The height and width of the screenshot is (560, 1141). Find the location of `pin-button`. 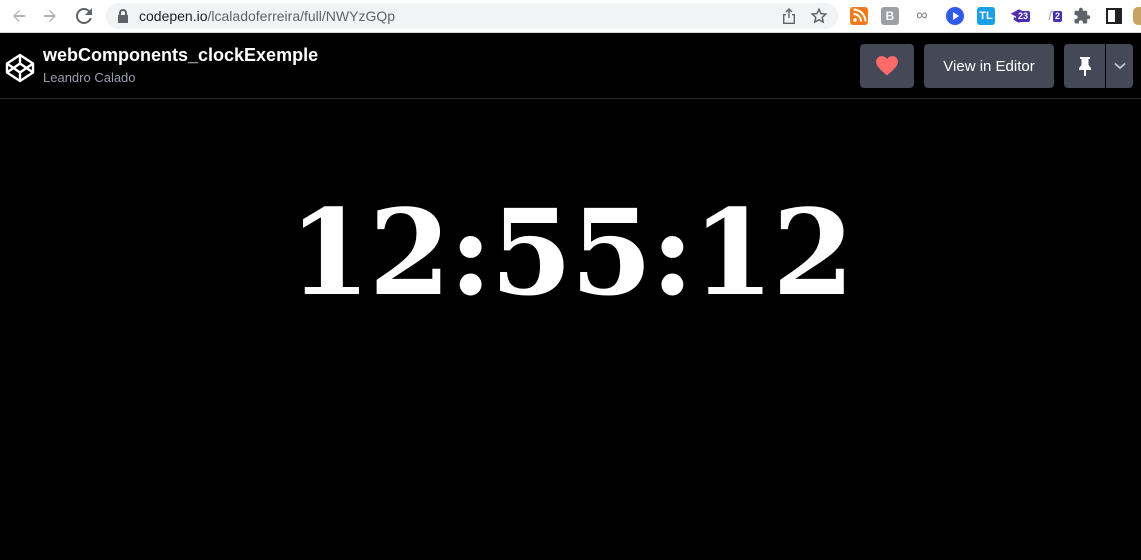

pin-button is located at coordinates (1084, 66).